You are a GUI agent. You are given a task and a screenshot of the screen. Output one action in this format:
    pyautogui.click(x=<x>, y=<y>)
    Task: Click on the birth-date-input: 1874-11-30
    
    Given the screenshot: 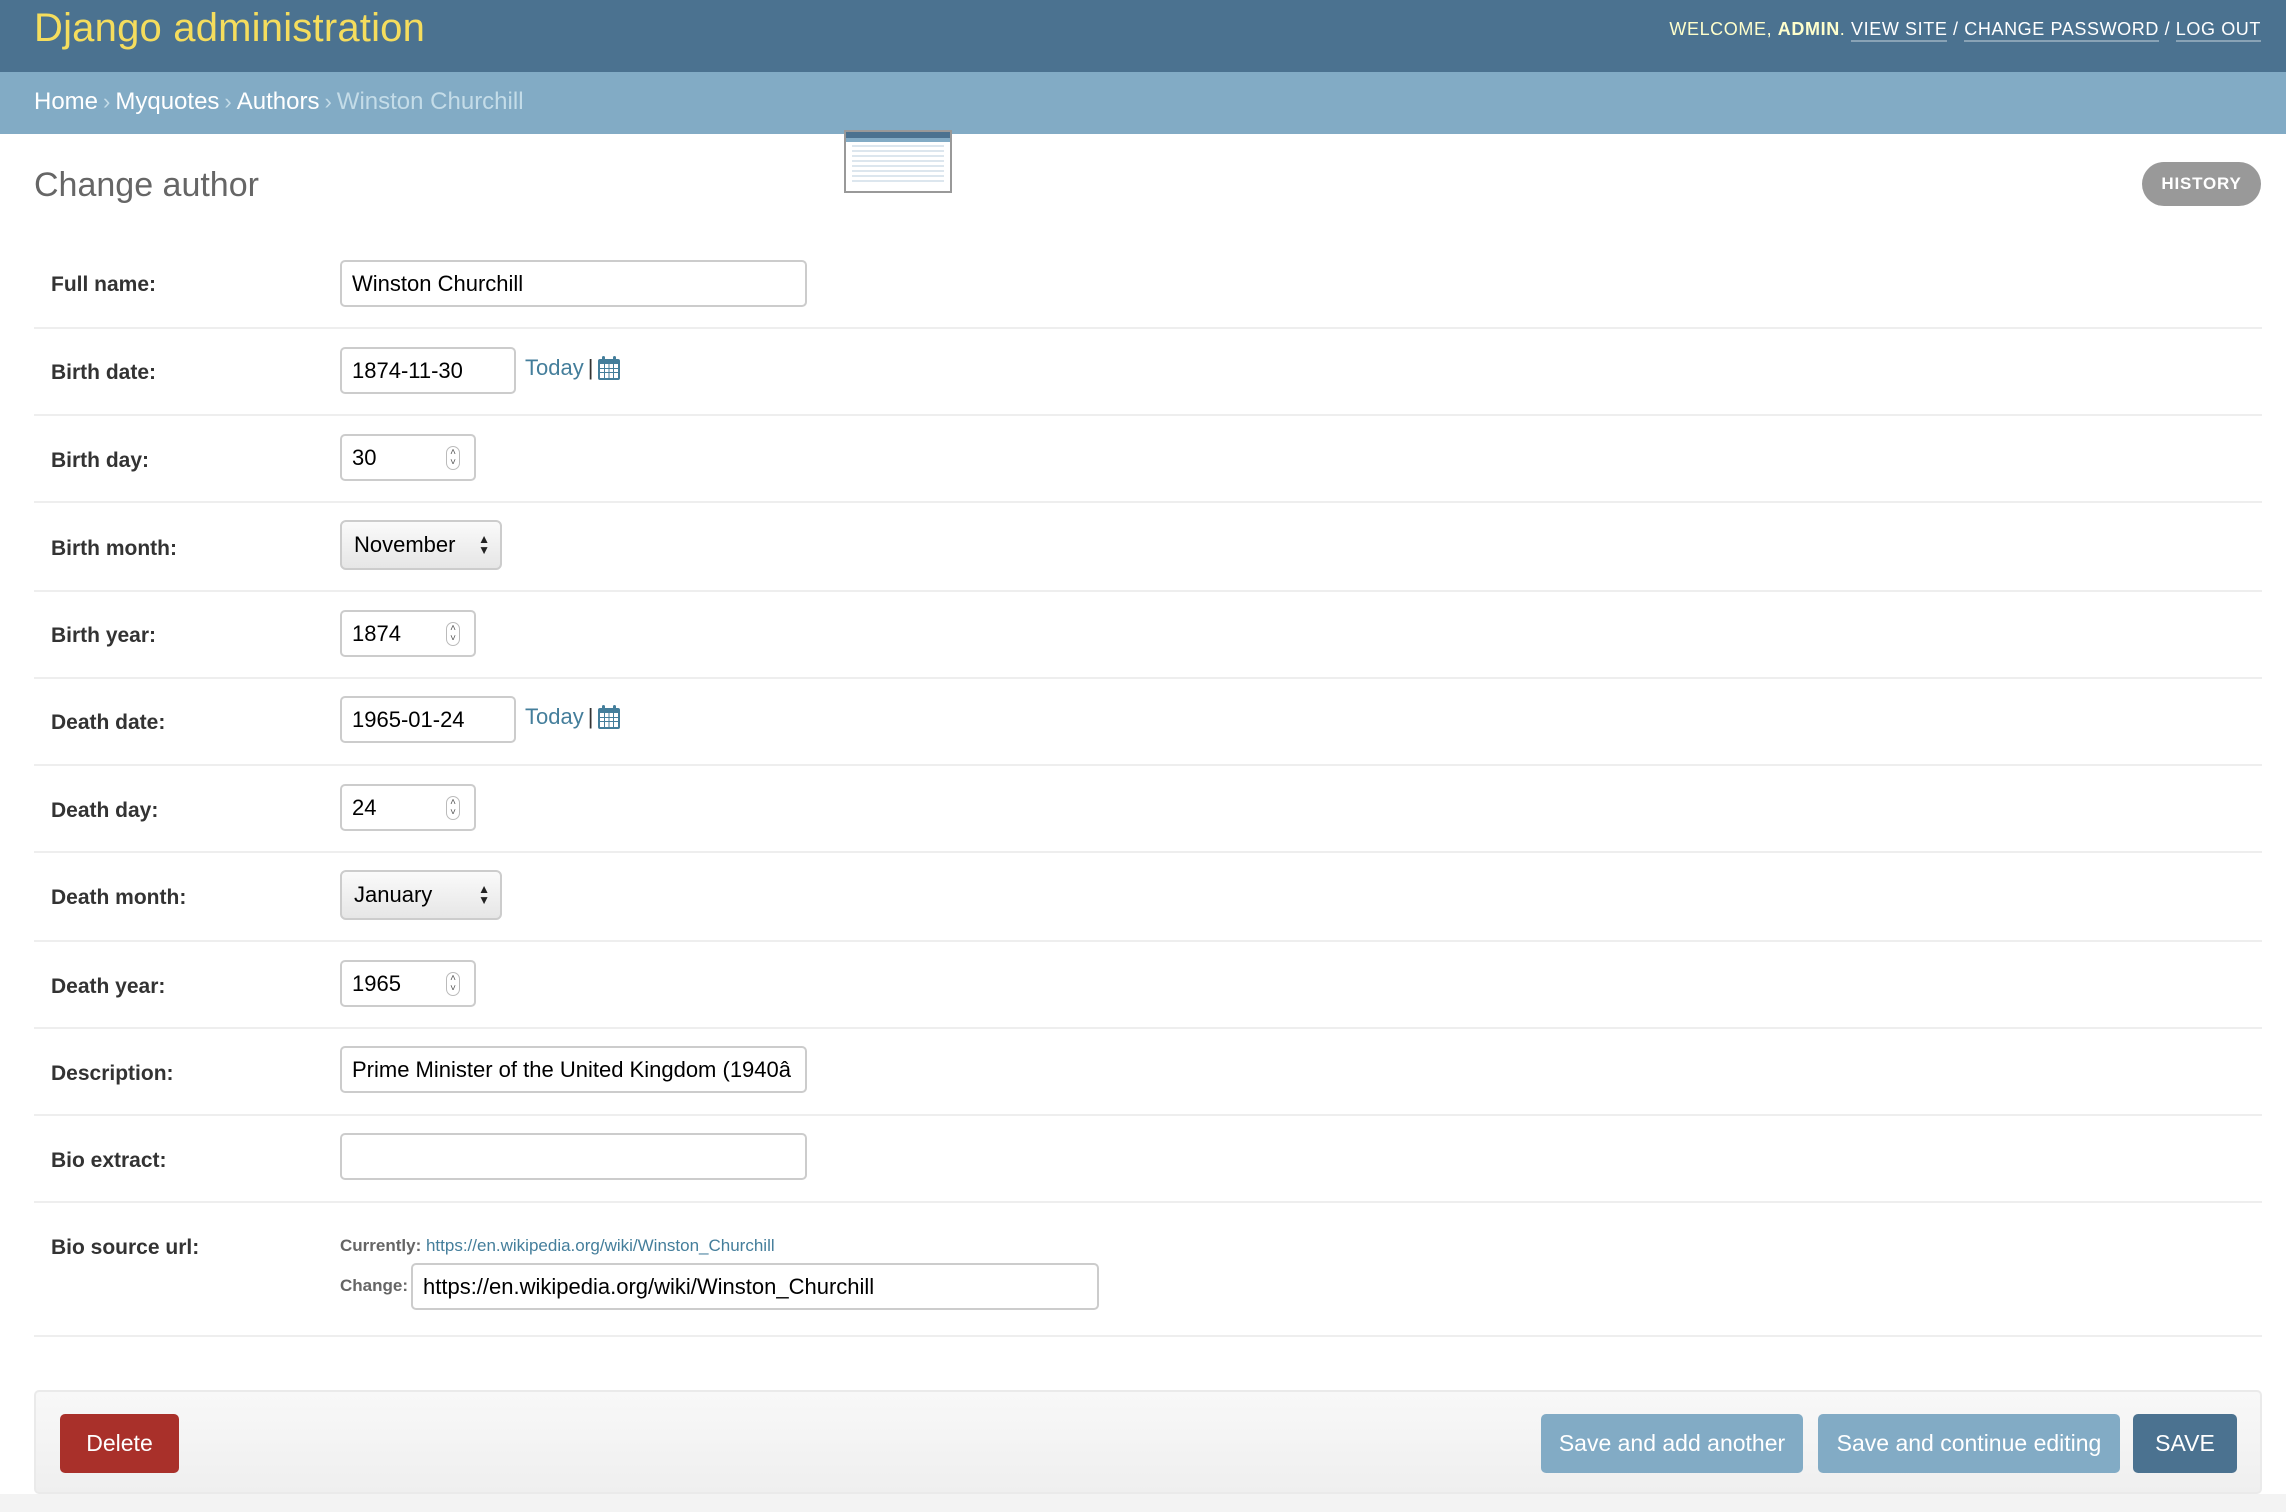 What is the action you would take?
    pyautogui.click(x=428, y=370)
    